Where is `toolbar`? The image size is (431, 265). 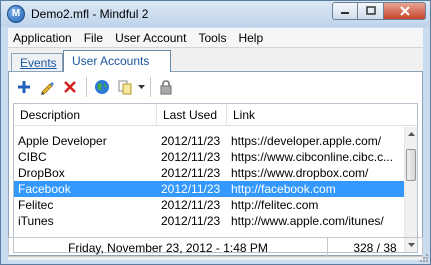
toolbar is located at coordinates (95, 87).